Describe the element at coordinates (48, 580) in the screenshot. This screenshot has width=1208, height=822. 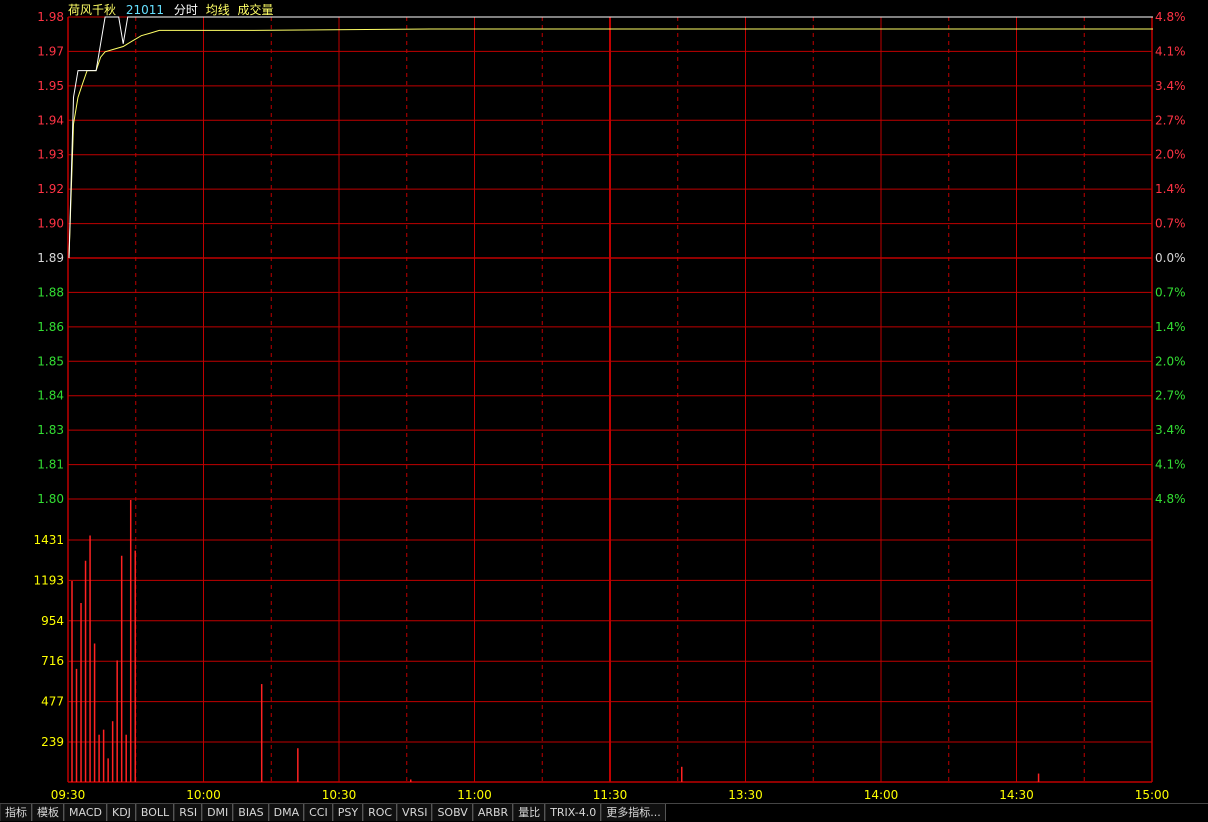
I see `volume-tick-label: 1193` at that location.